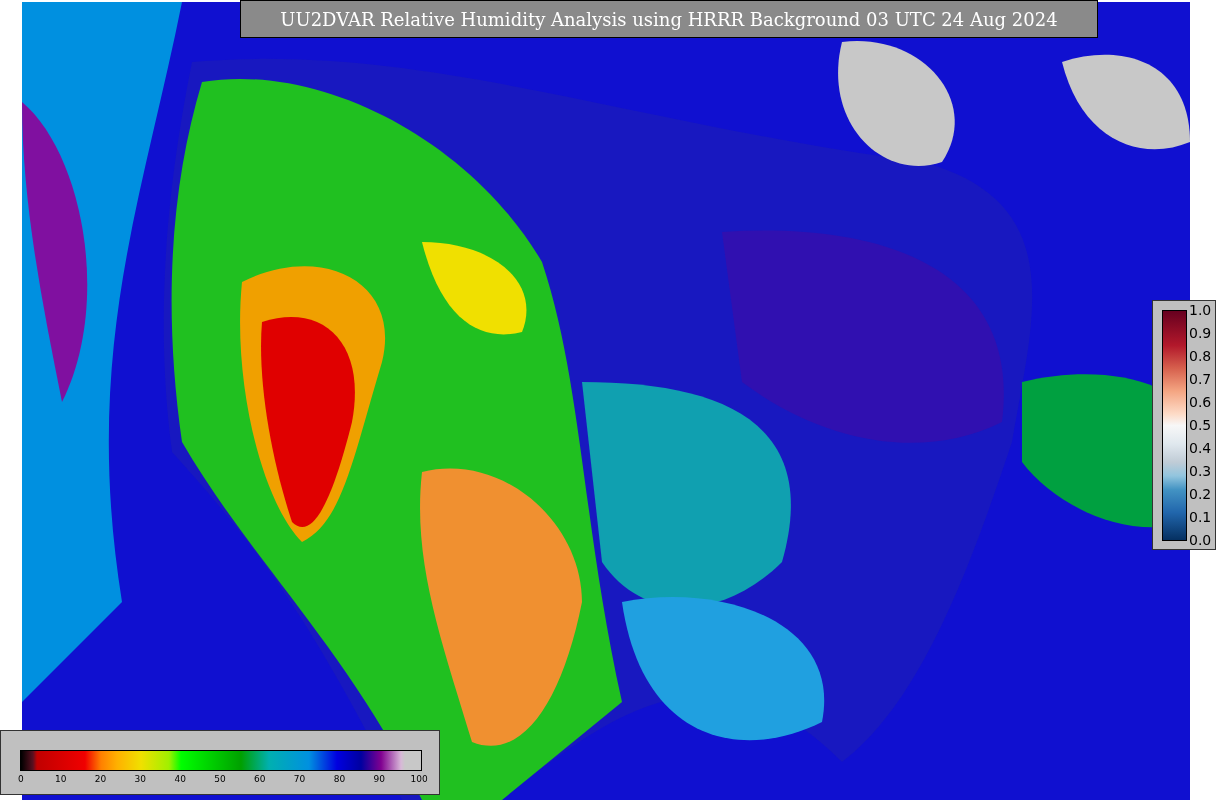 This screenshot has height=800, width=1216. I want to click on tick-label: 80, so click(339, 779).